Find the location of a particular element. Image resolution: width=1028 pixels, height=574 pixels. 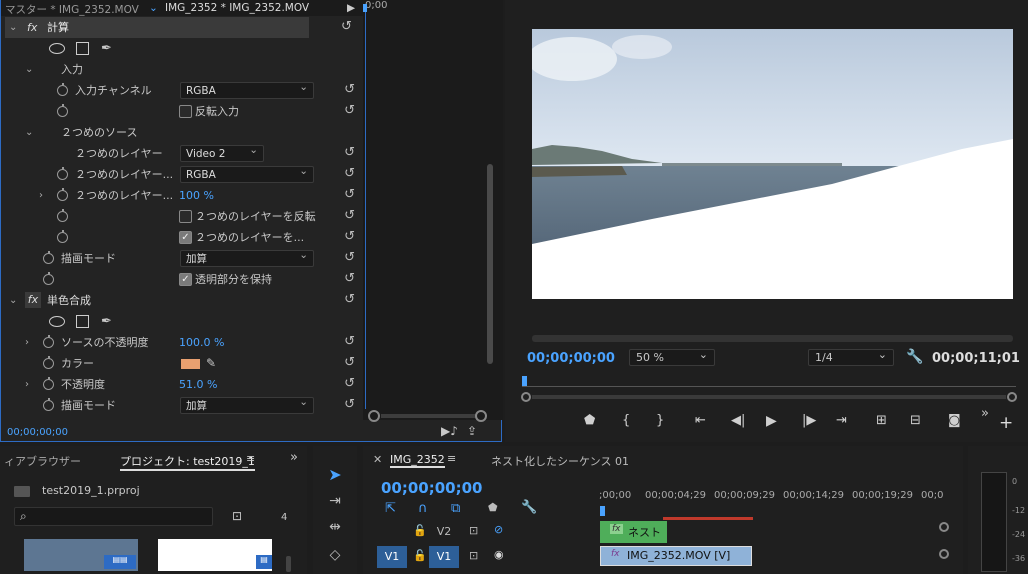

track-v2-label: V2 is located at coordinates (444, 532).